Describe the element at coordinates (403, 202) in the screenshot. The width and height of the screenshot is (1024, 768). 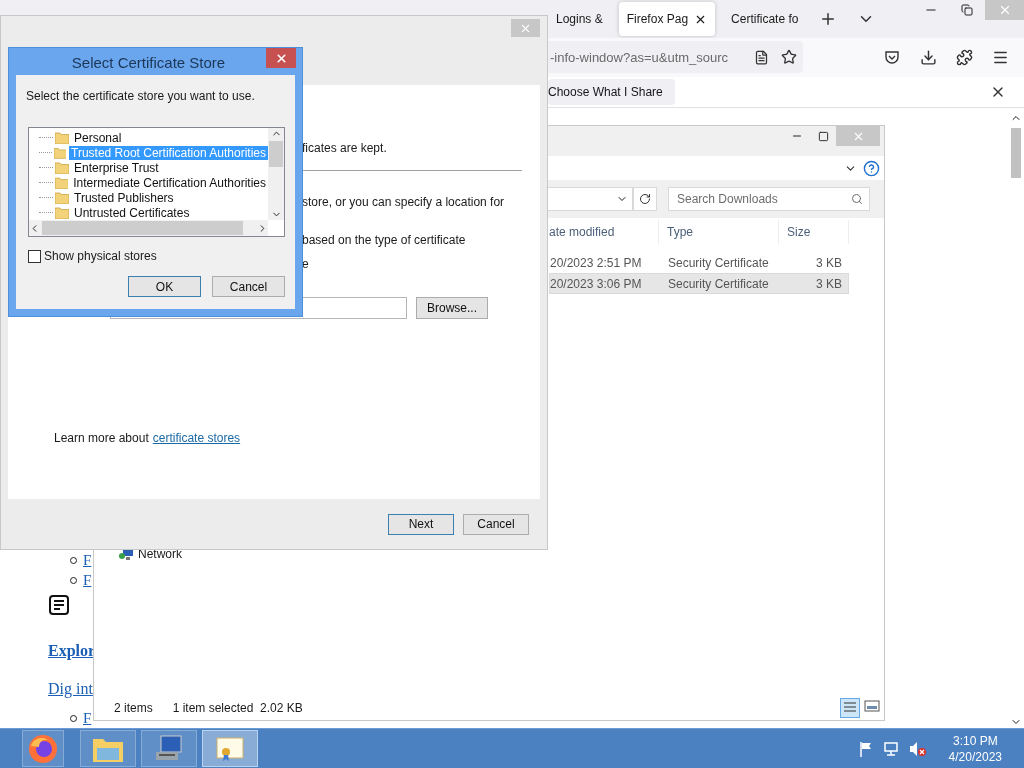
I see `wizard-text: store, or you can specify a location for` at that location.